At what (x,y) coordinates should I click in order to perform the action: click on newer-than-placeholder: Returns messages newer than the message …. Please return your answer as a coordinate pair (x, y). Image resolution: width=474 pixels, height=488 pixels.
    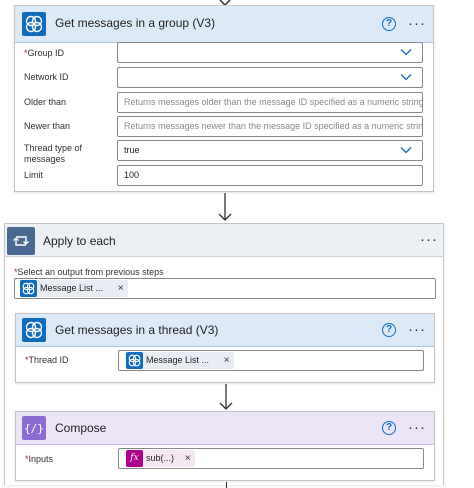
    Looking at the image, I should click on (273, 126).